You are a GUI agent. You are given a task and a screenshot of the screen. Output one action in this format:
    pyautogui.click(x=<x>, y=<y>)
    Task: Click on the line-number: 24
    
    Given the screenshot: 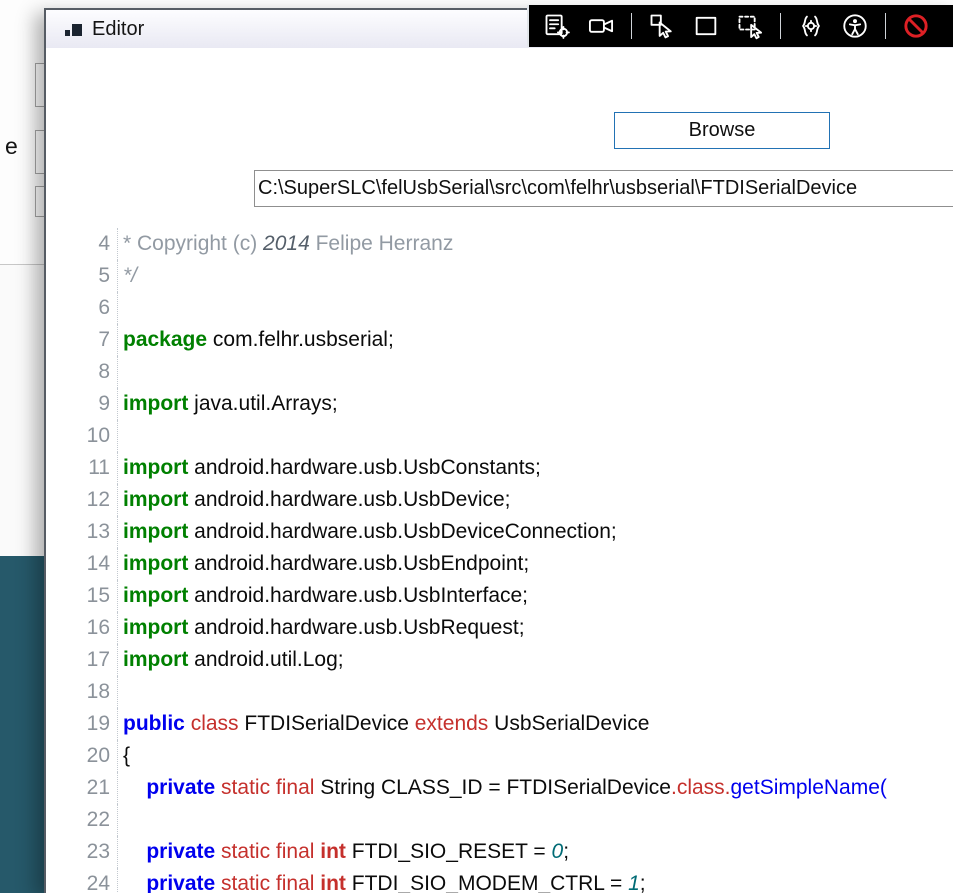 What is the action you would take?
    pyautogui.click(x=82, y=880)
    